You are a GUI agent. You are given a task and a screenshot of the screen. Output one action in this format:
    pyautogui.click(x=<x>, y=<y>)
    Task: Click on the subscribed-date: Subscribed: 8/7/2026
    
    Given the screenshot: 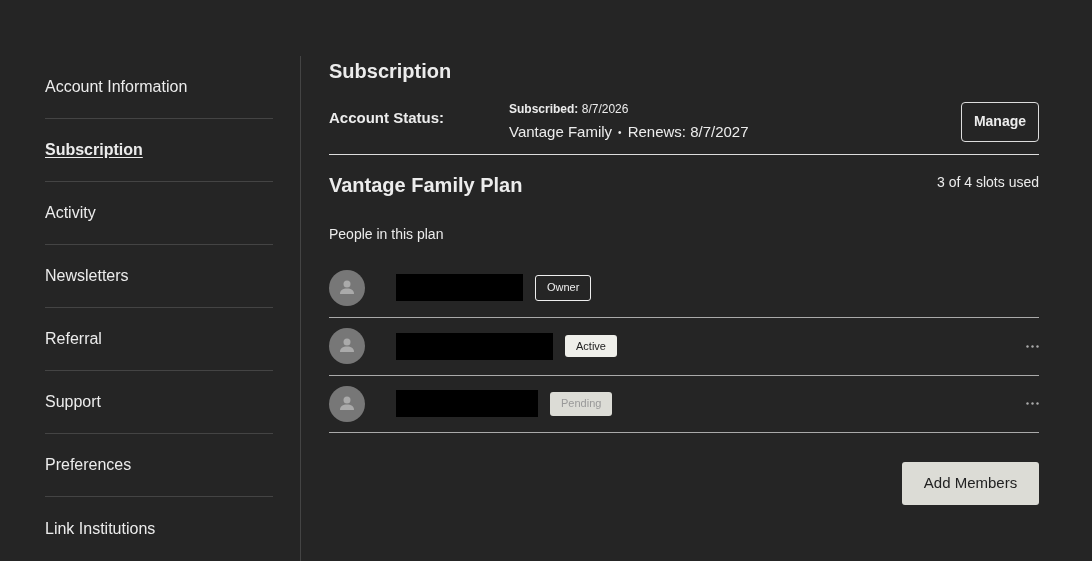 What is the action you would take?
    pyautogui.click(x=569, y=109)
    